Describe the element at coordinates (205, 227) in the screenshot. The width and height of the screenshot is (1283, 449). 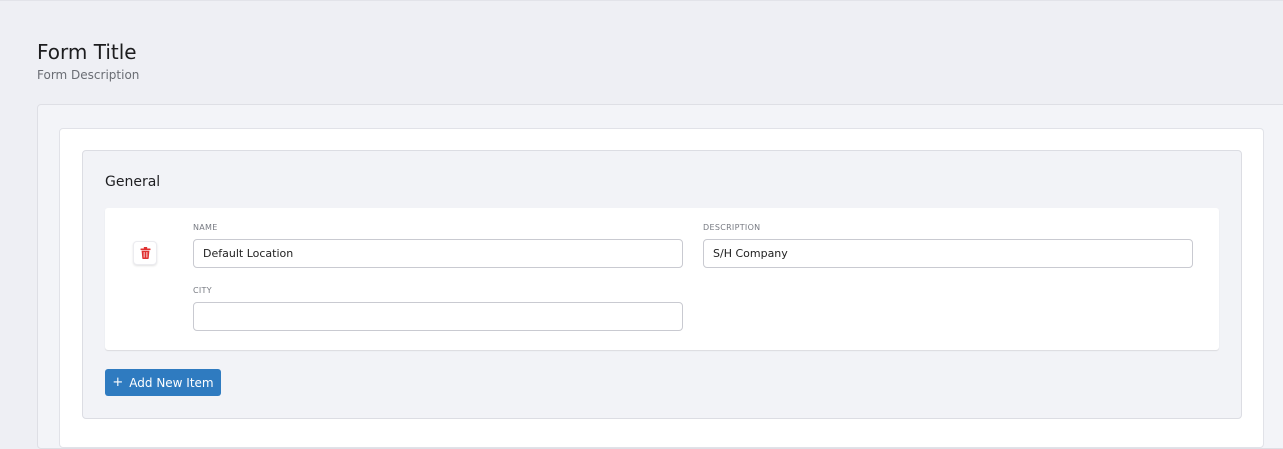
I see `name-label: NAME` at that location.